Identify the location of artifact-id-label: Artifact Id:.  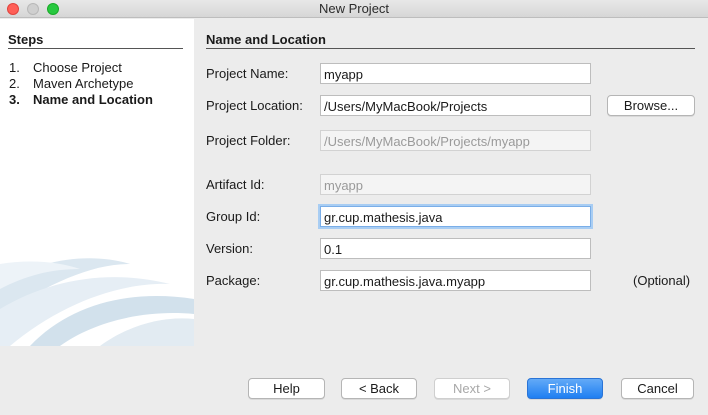
(235, 184).